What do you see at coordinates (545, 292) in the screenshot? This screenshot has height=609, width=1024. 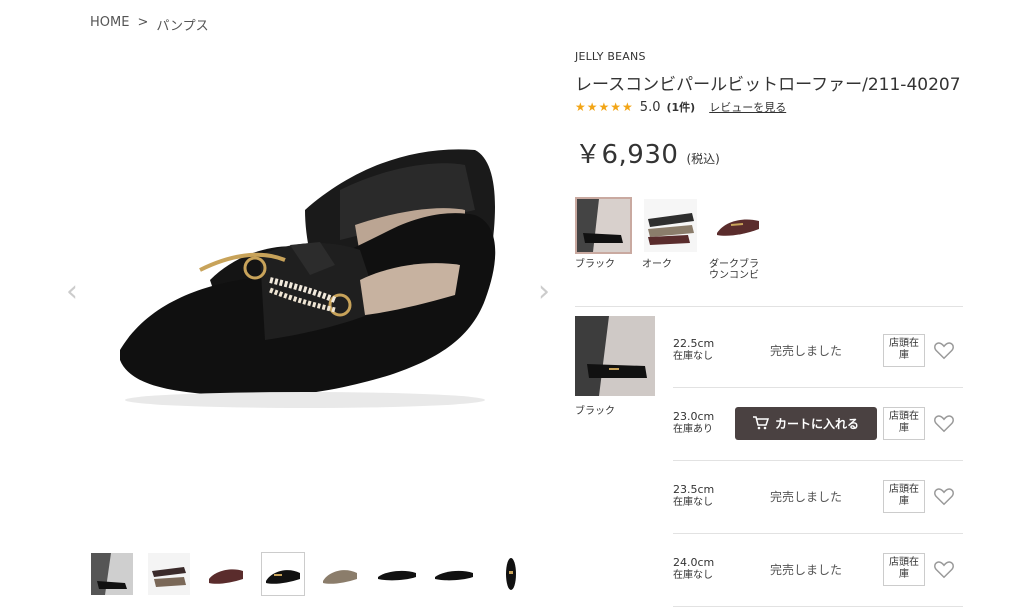 I see `gallery-next-arrow: ›` at bounding box center [545, 292].